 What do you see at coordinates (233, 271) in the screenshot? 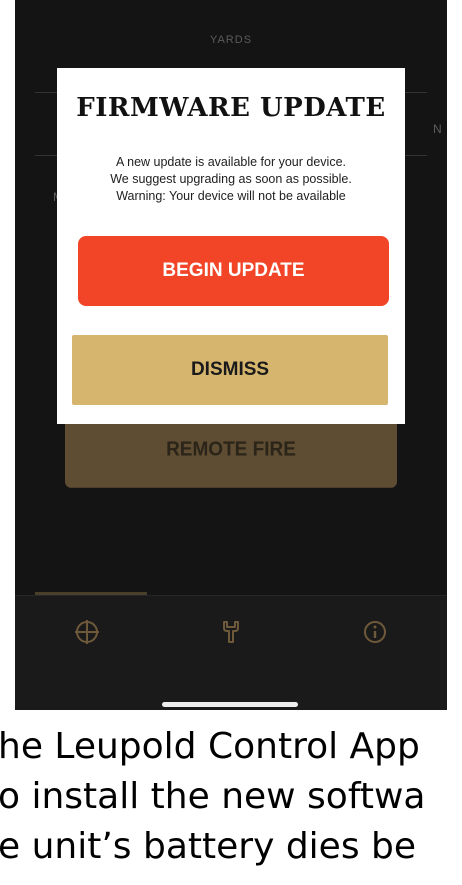
I see `begin-update-button: BEGIN UPDATE` at bounding box center [233, 271].